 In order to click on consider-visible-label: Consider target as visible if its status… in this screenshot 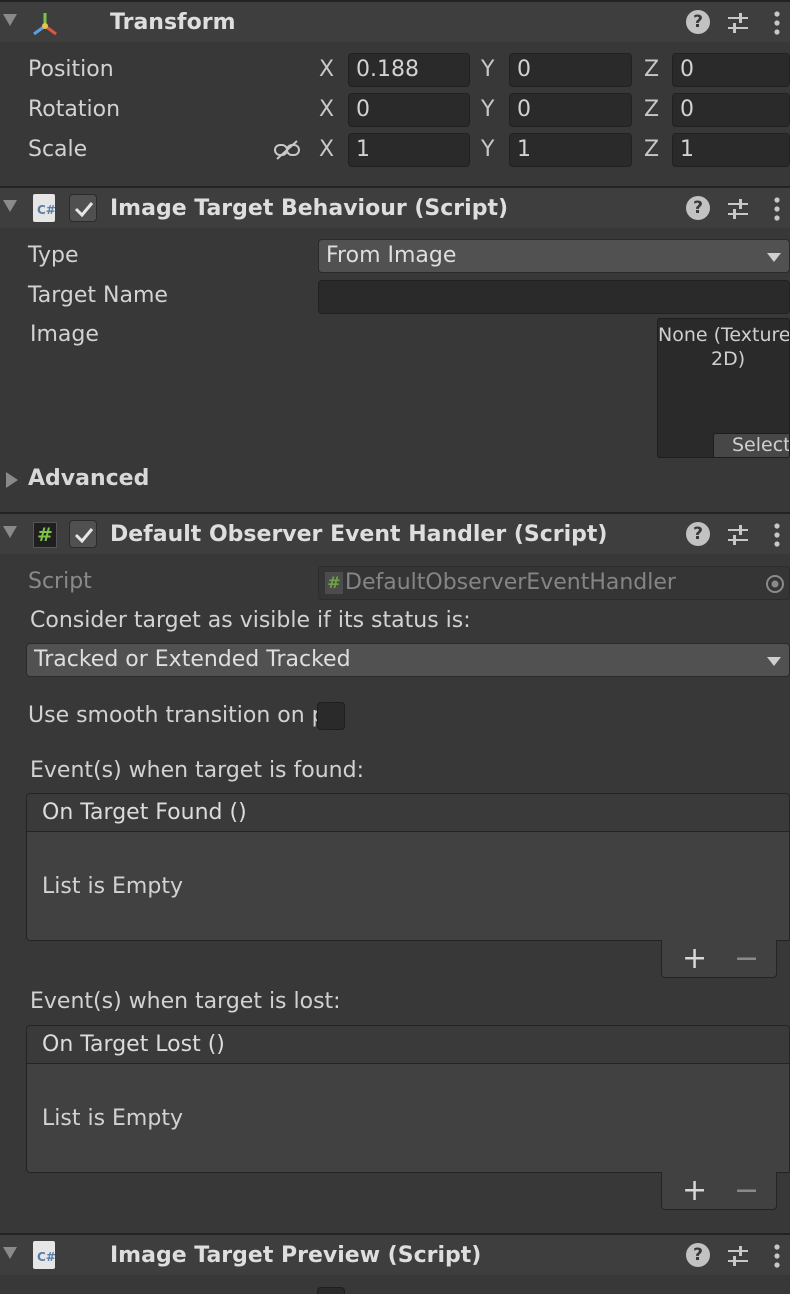, I will do `click(250, 620)`.